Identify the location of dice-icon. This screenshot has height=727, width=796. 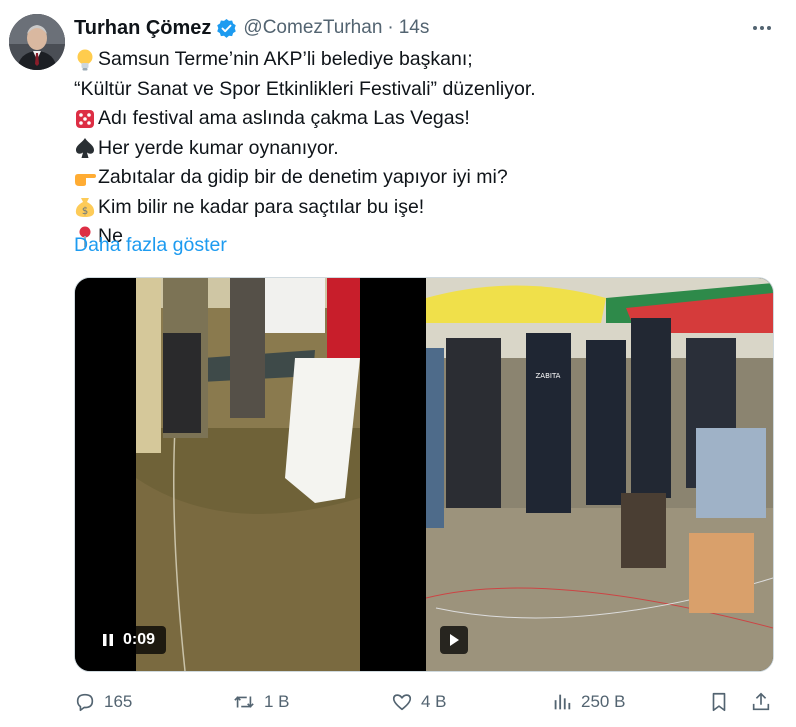
(85, 119).